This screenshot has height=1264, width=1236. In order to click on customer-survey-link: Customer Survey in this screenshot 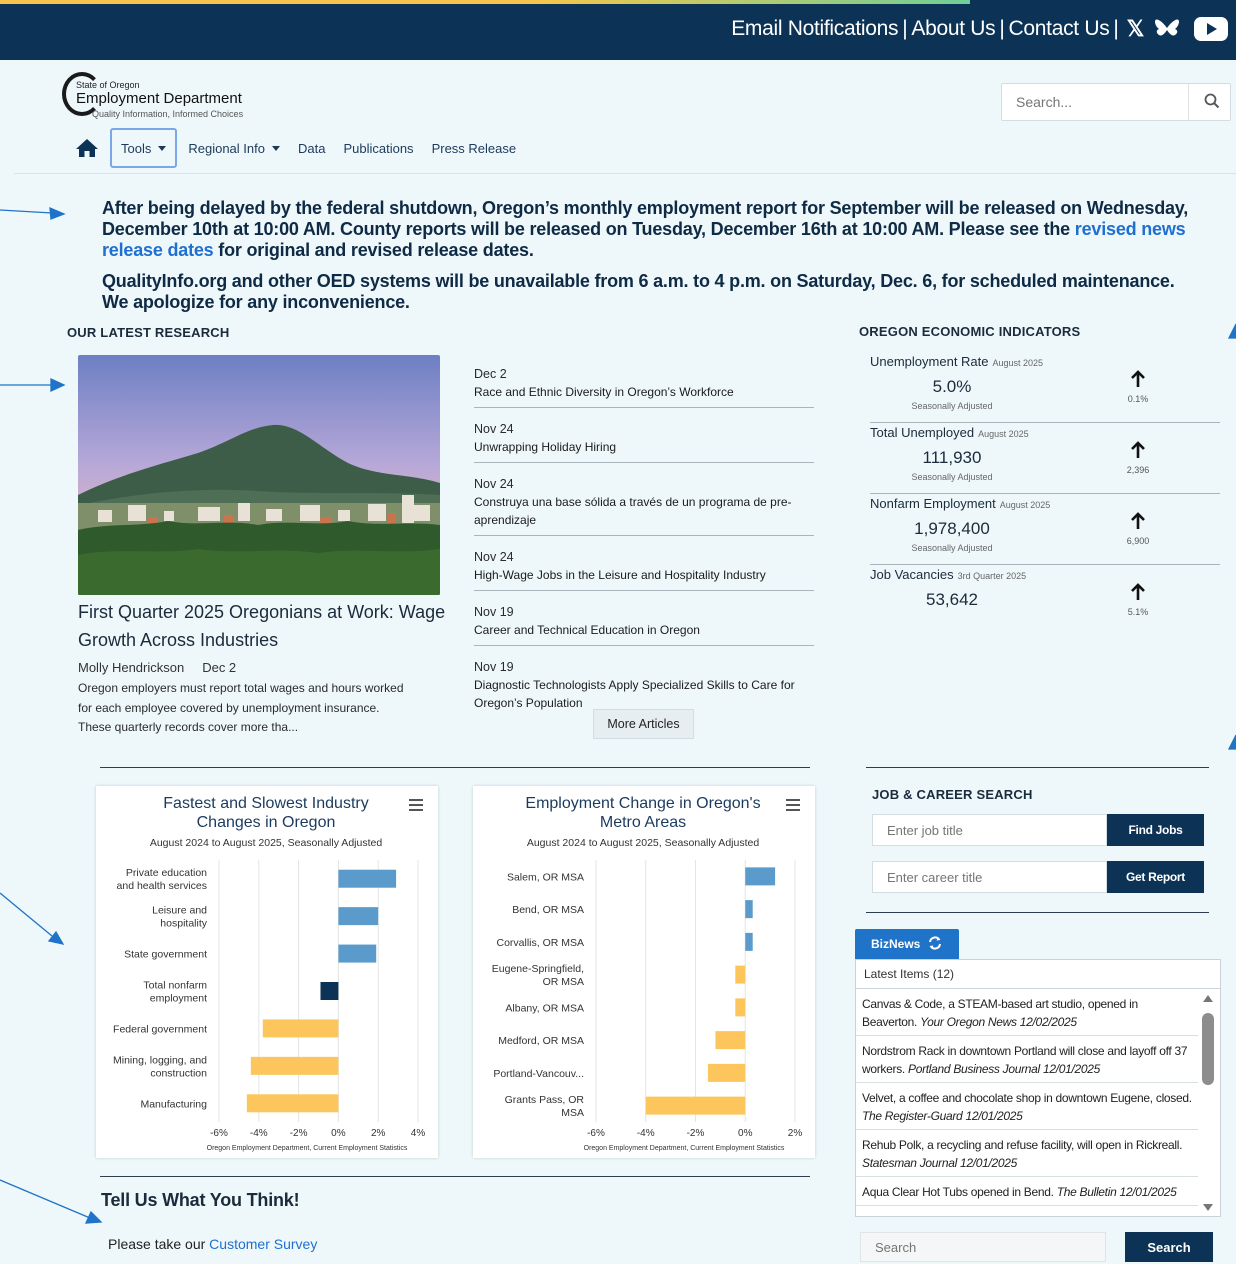, I will do `click(263, 1244)`.